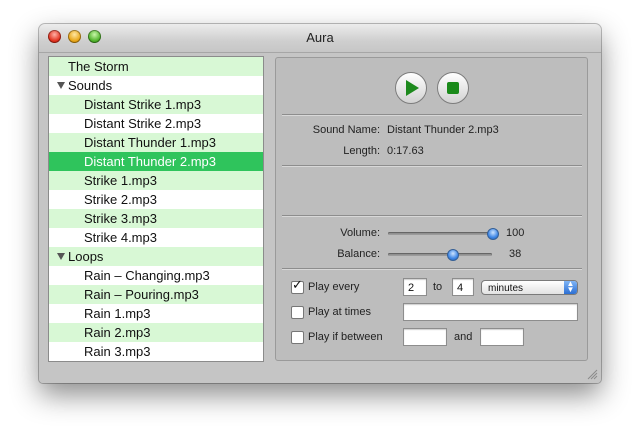  I want to click on stop-button, so click(453, 88).